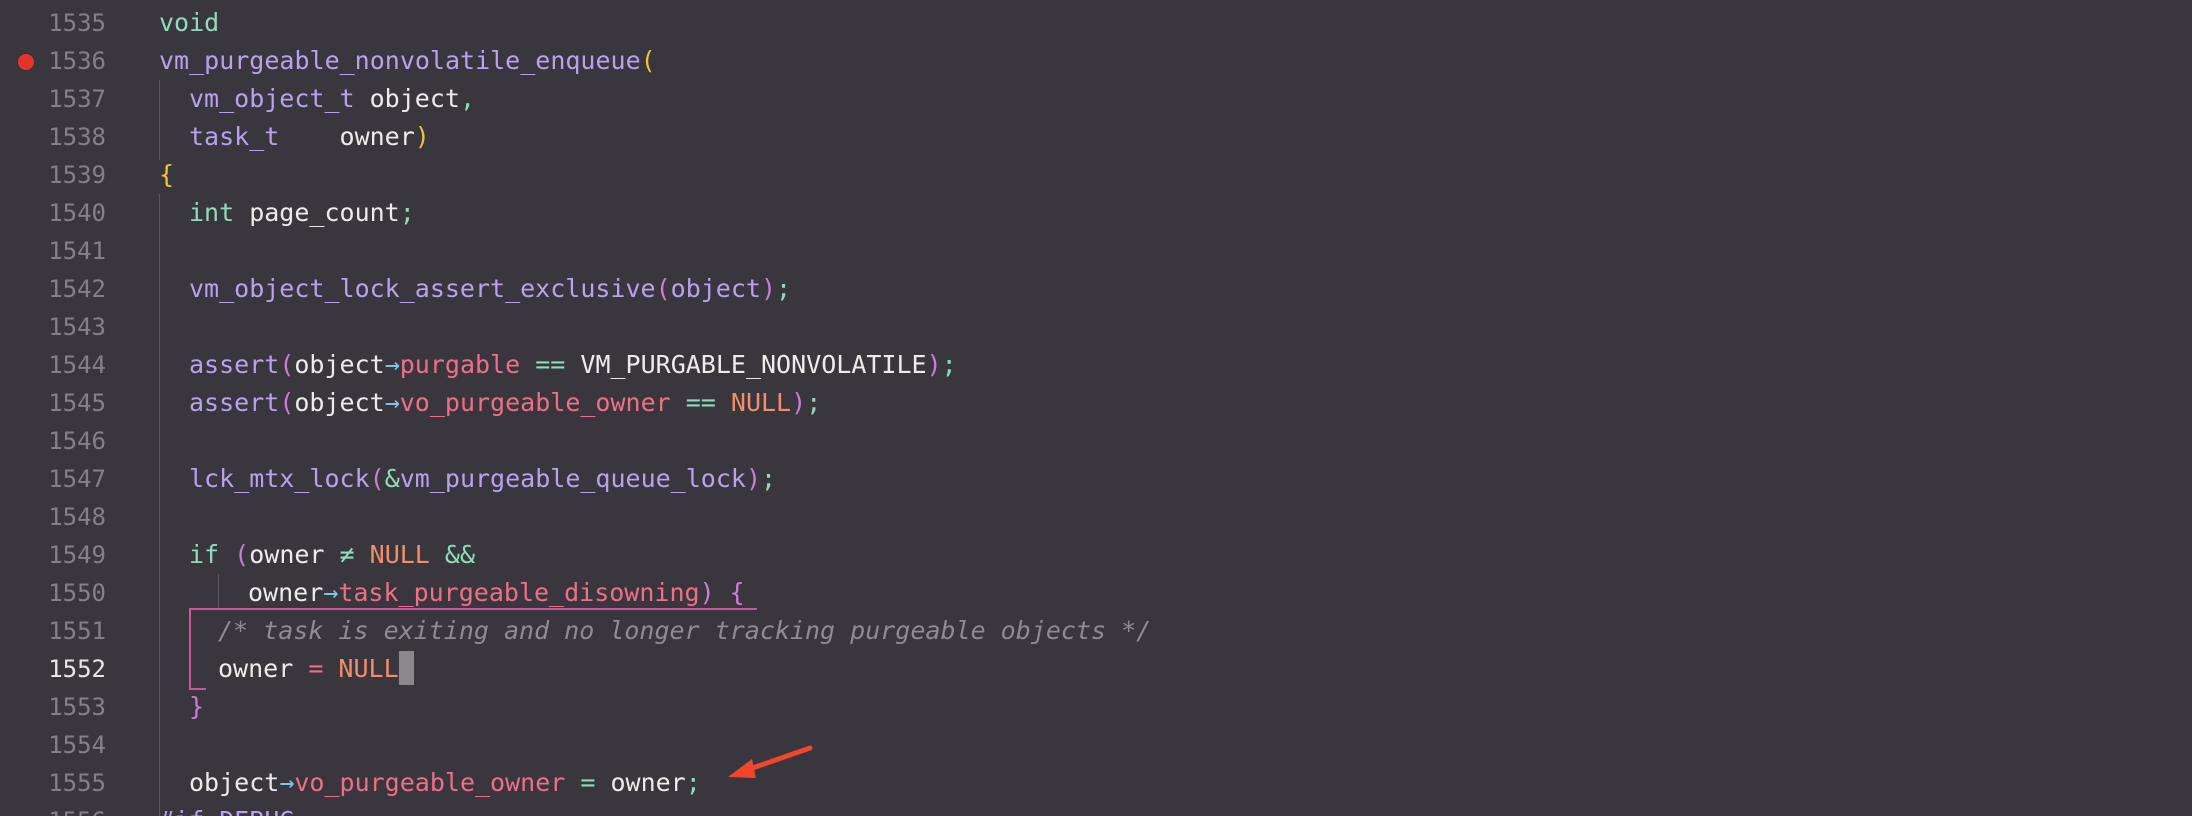 This screenshot has height=816, width=2192. What do you see at coordinates (452, 554) in the screenshot?
I see `token-operator: &&` at bounding box center [452, 554].